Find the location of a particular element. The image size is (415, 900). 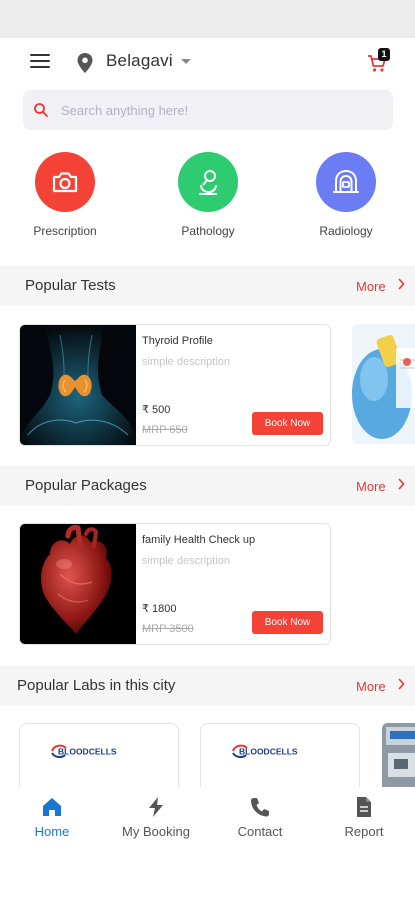

search-icon is located at coordinates (41, 110).